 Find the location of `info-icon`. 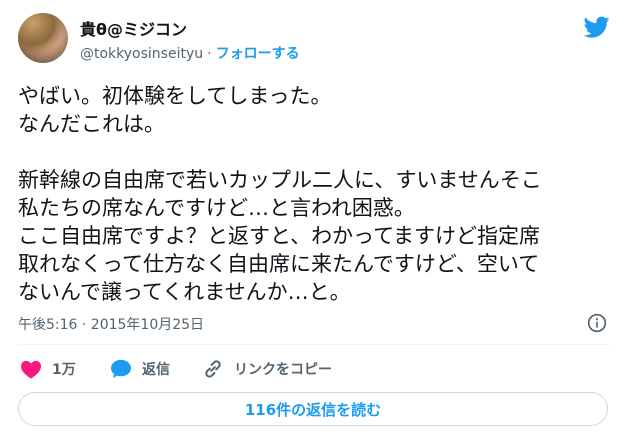

info-icon is located at coordinates (597, 323).